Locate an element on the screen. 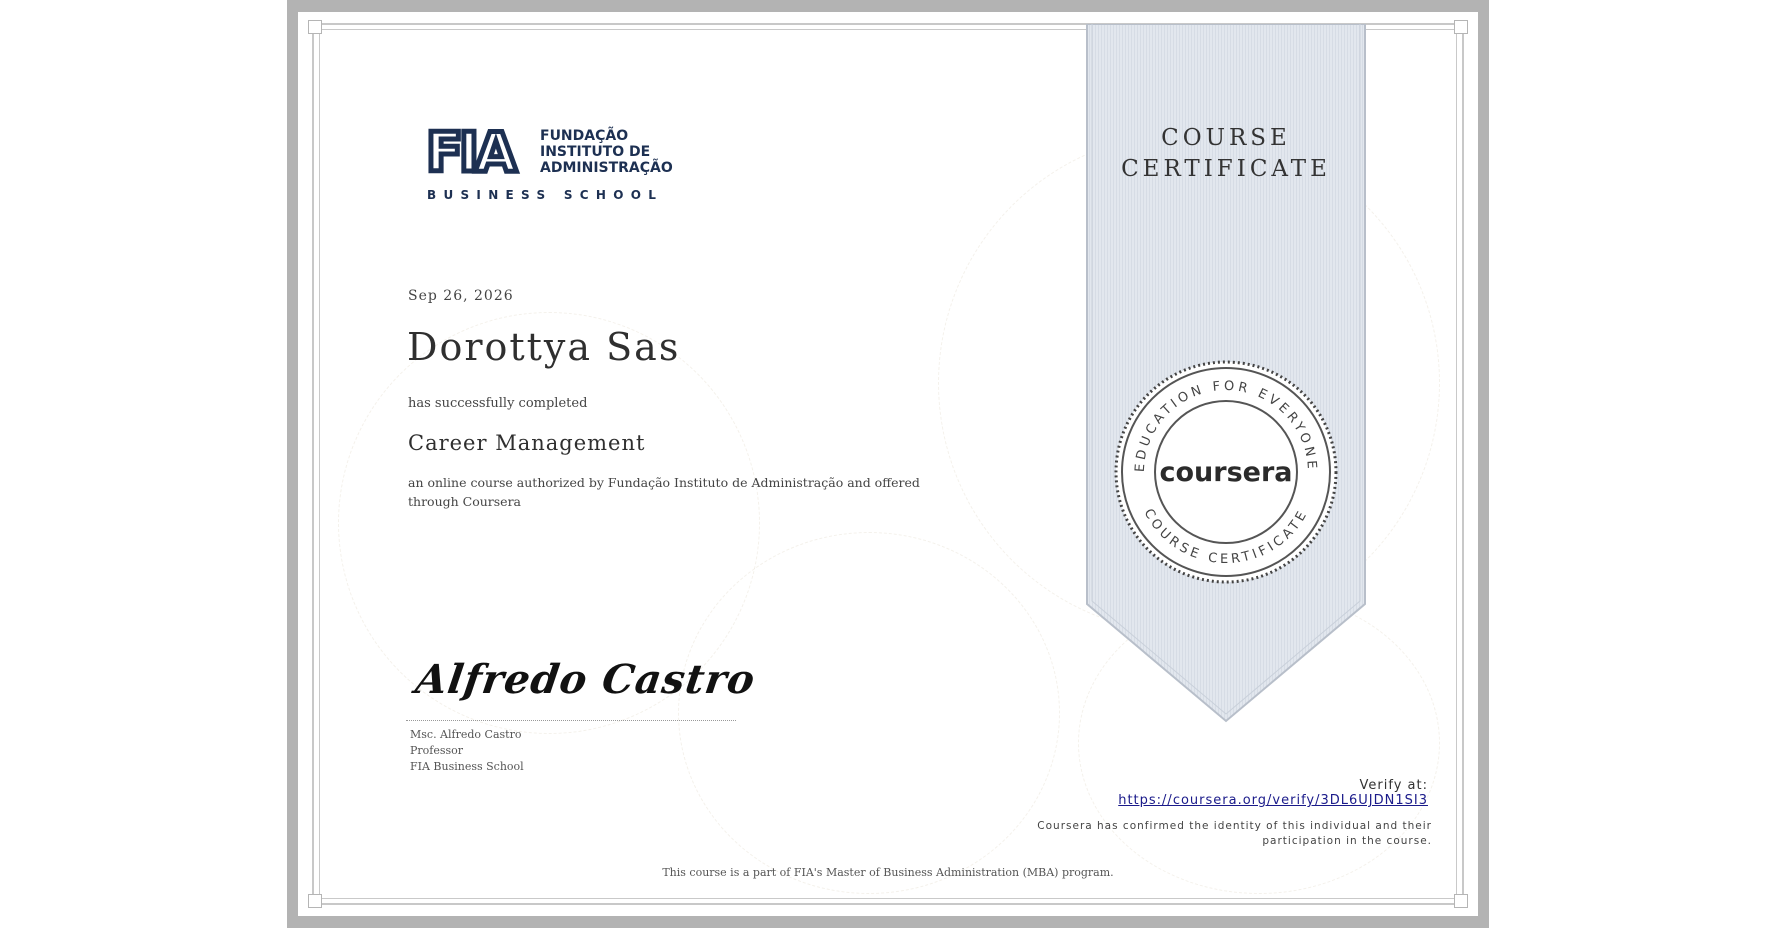 This screenshot has width=1772, height=928. fia-logo-name-line: INSTITUTO DE is located at coordinates (595, 152).